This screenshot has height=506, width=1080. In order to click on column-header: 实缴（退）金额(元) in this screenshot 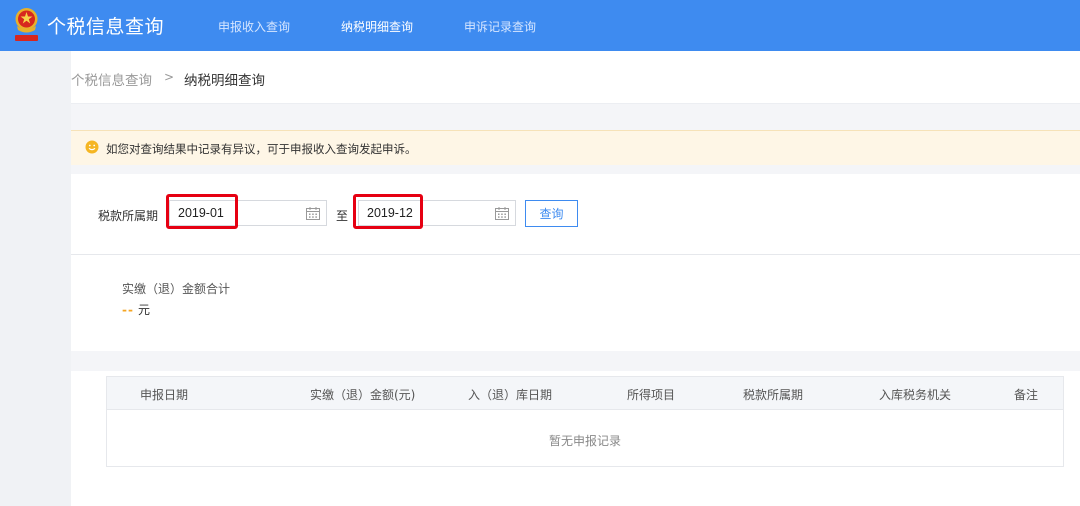, I will do `click(363, 395)`.